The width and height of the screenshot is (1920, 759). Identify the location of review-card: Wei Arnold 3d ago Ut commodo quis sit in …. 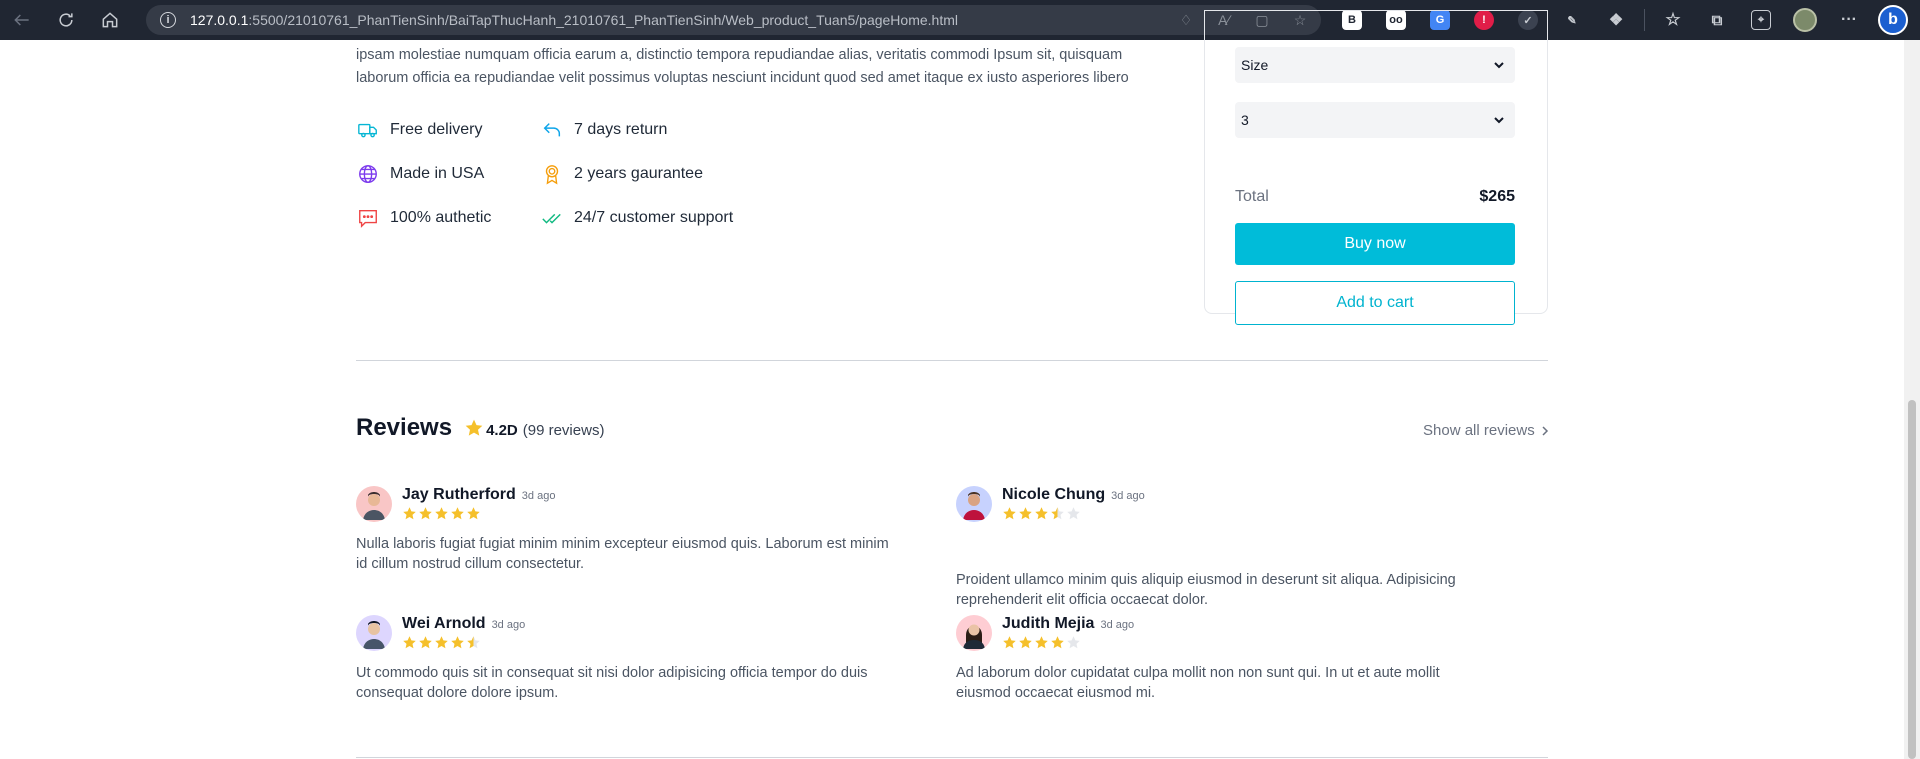
(626, 659).